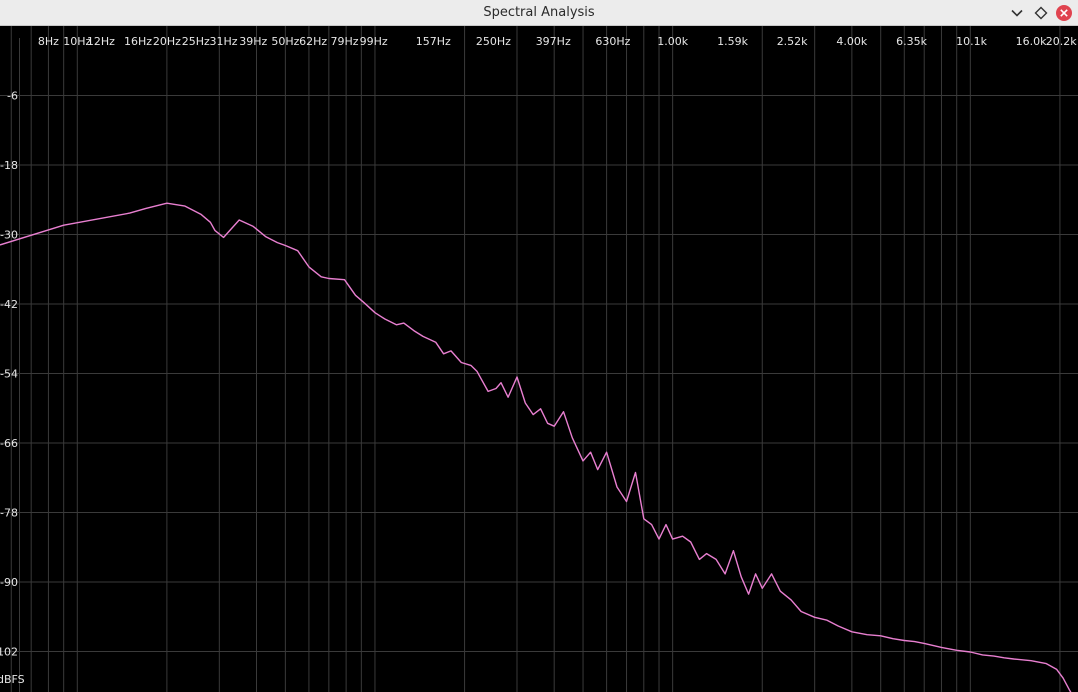 The image size is (1078, 692). I want to click on maximize-button, so click(1041, 13).